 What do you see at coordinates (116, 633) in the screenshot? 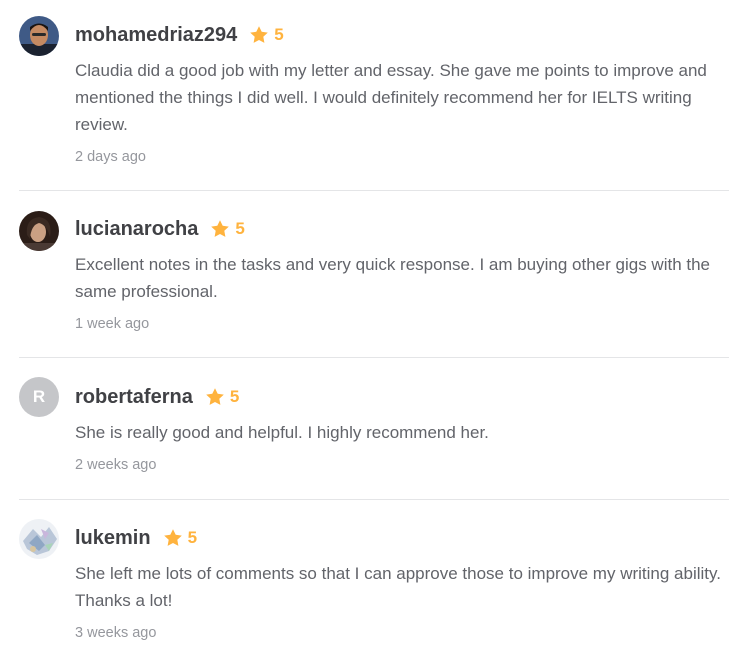
I see `review-time: 3 weeks ago` at bounding box center [116, 633].